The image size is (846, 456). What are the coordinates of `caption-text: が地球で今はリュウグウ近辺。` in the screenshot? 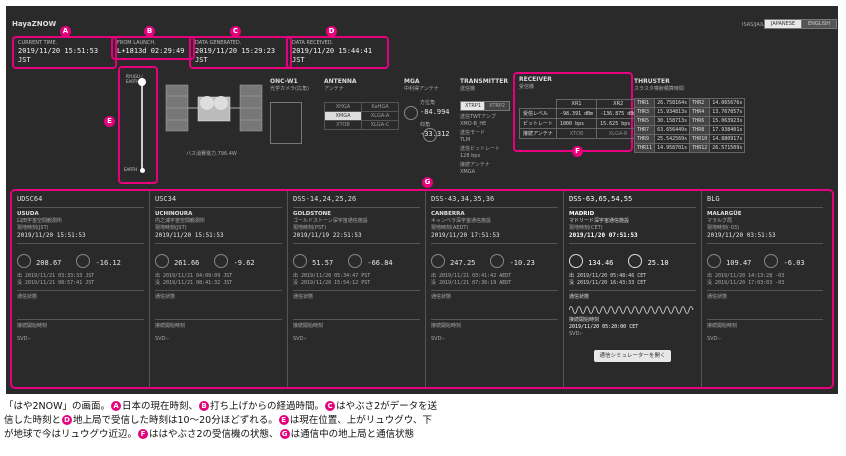 It's located at (71, 434).